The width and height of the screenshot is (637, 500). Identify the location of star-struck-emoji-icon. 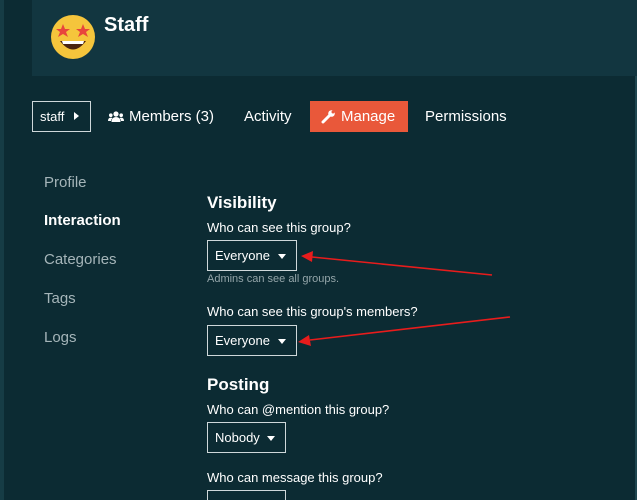
(73, 37).